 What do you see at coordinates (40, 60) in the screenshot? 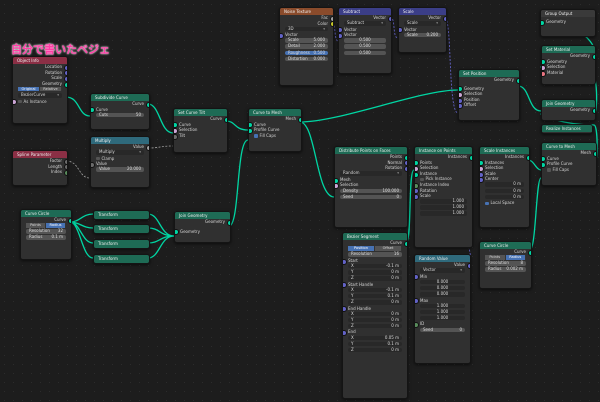
I see `node-header: Object Info` at bounding box center [40, 60].